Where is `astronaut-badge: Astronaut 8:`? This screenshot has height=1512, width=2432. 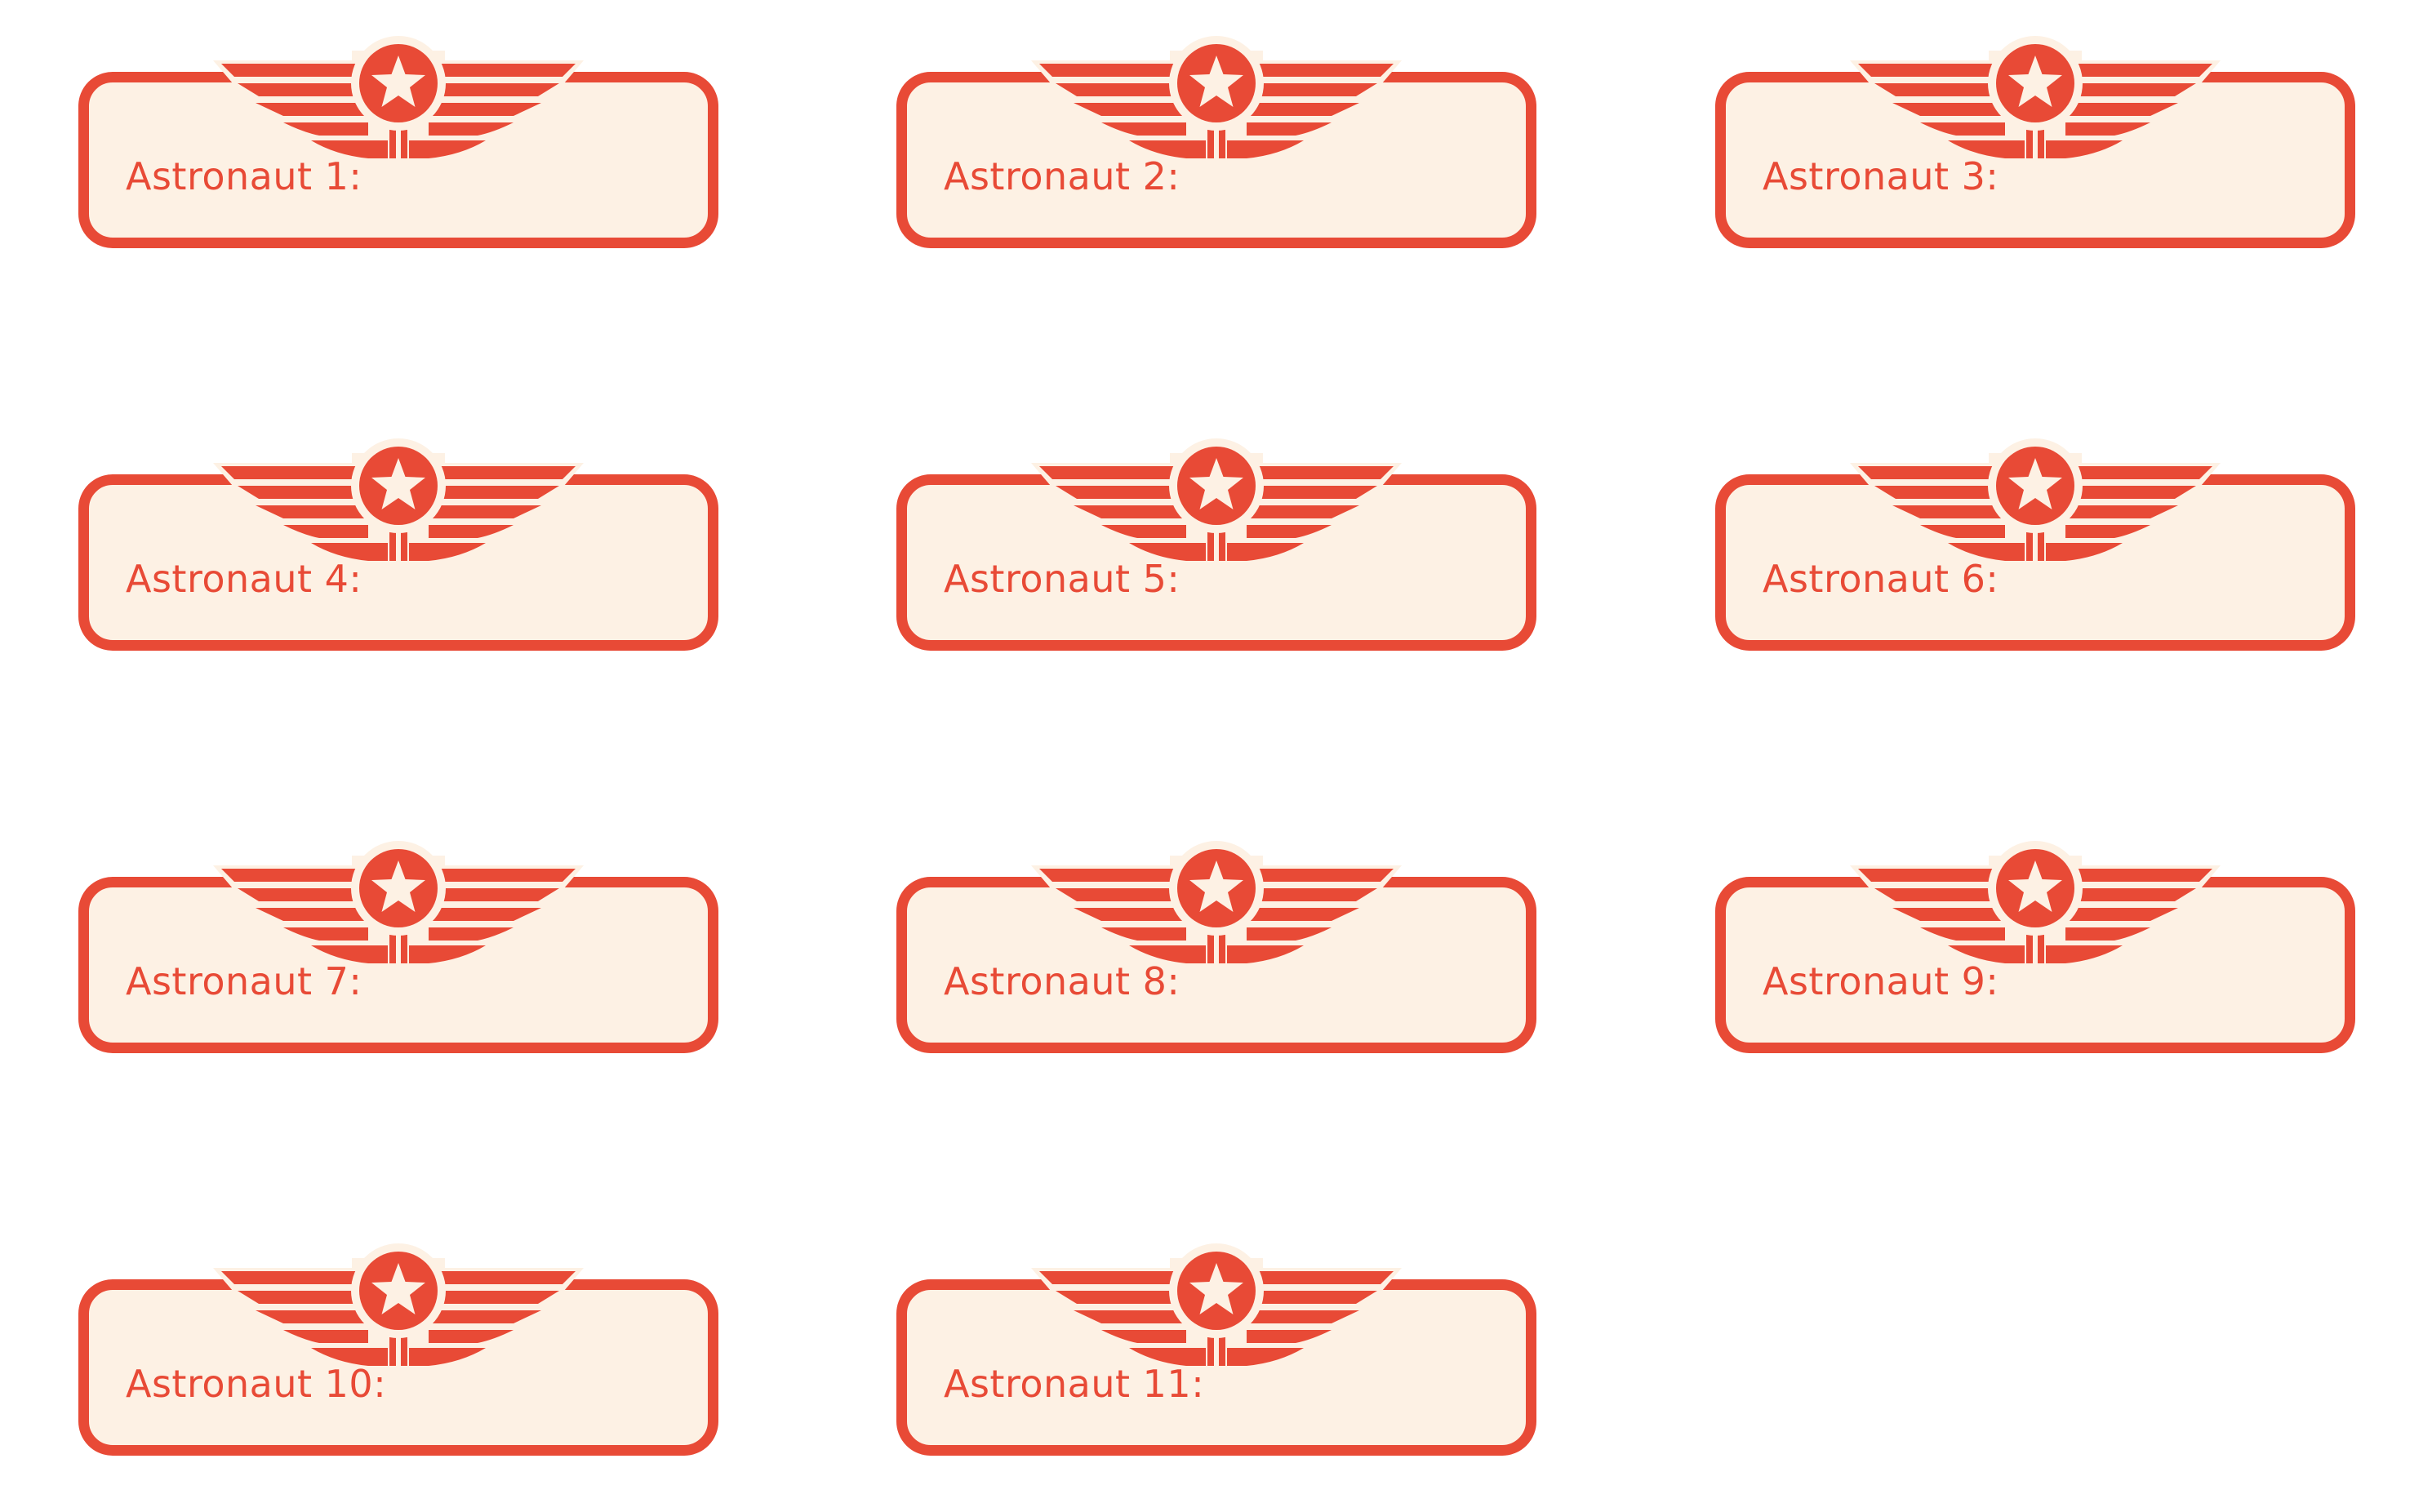 astronaut-badge: Astronaut 8: is located at coordinates (1216, 947).